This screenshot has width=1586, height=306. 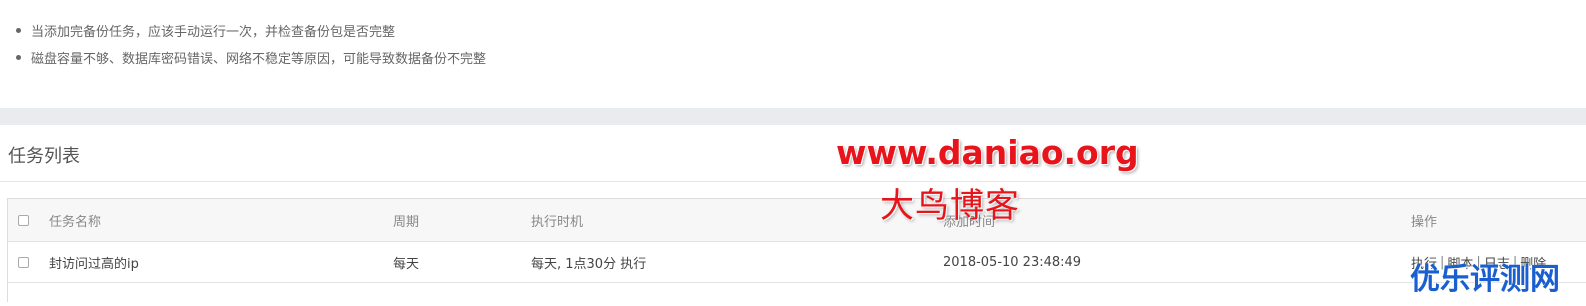 I want to click on tip-item: 磁盘容量不够、数据库密码错误、网络不稳定等原因，可能导致数据备份不完整, so click(x=251, y=57).